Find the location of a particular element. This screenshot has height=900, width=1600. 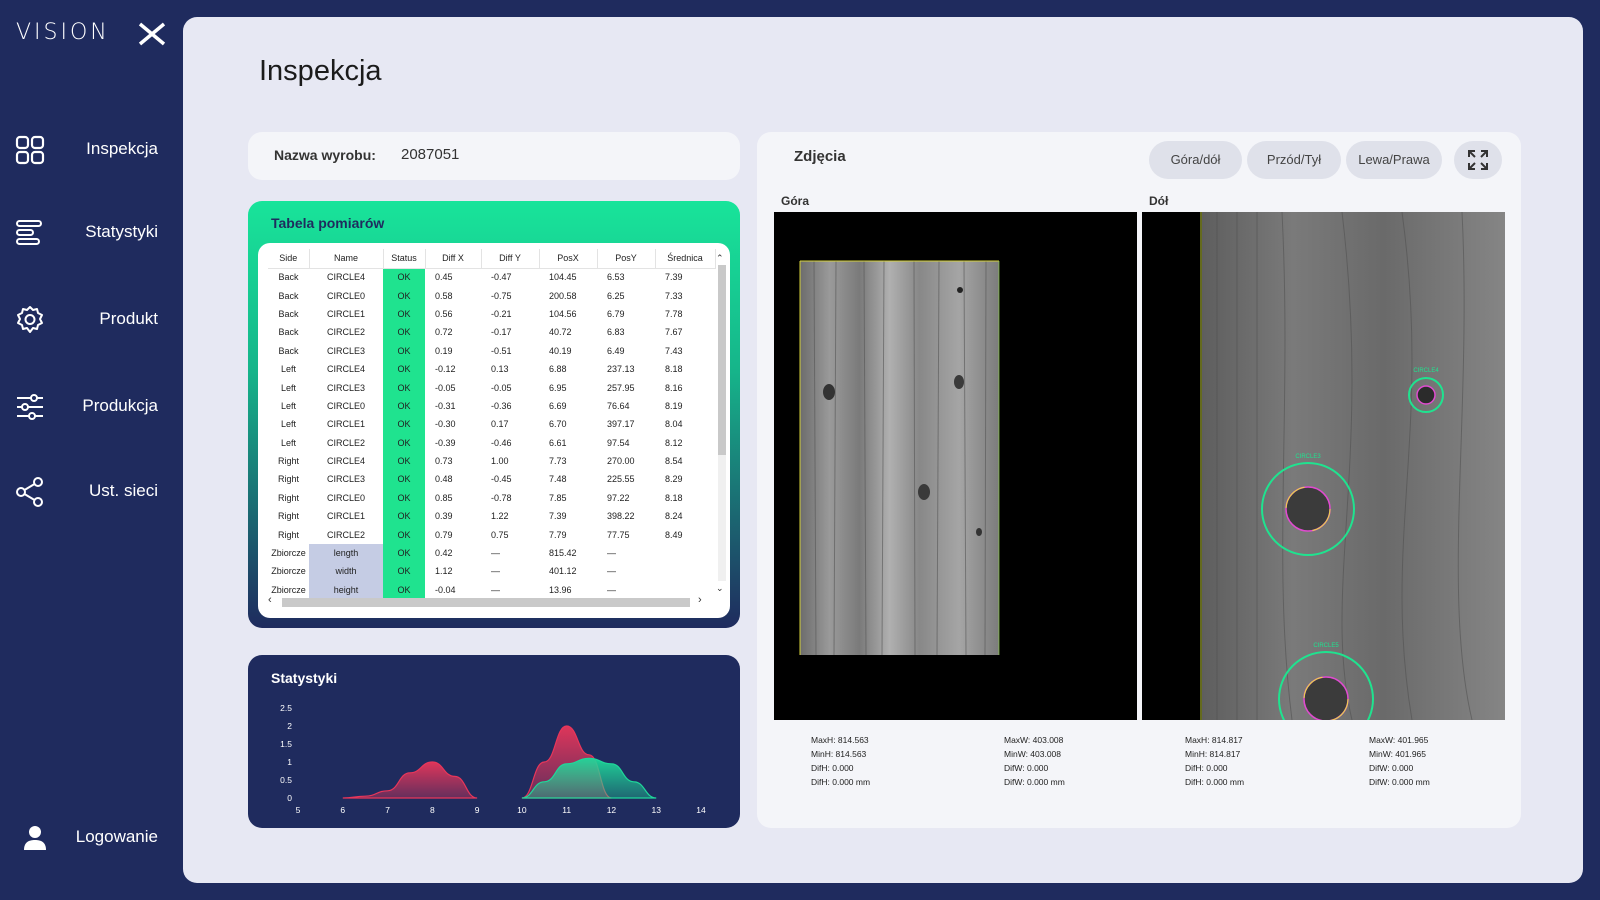

y-tick-label: 0.5 is located at coordinates (286, 780).